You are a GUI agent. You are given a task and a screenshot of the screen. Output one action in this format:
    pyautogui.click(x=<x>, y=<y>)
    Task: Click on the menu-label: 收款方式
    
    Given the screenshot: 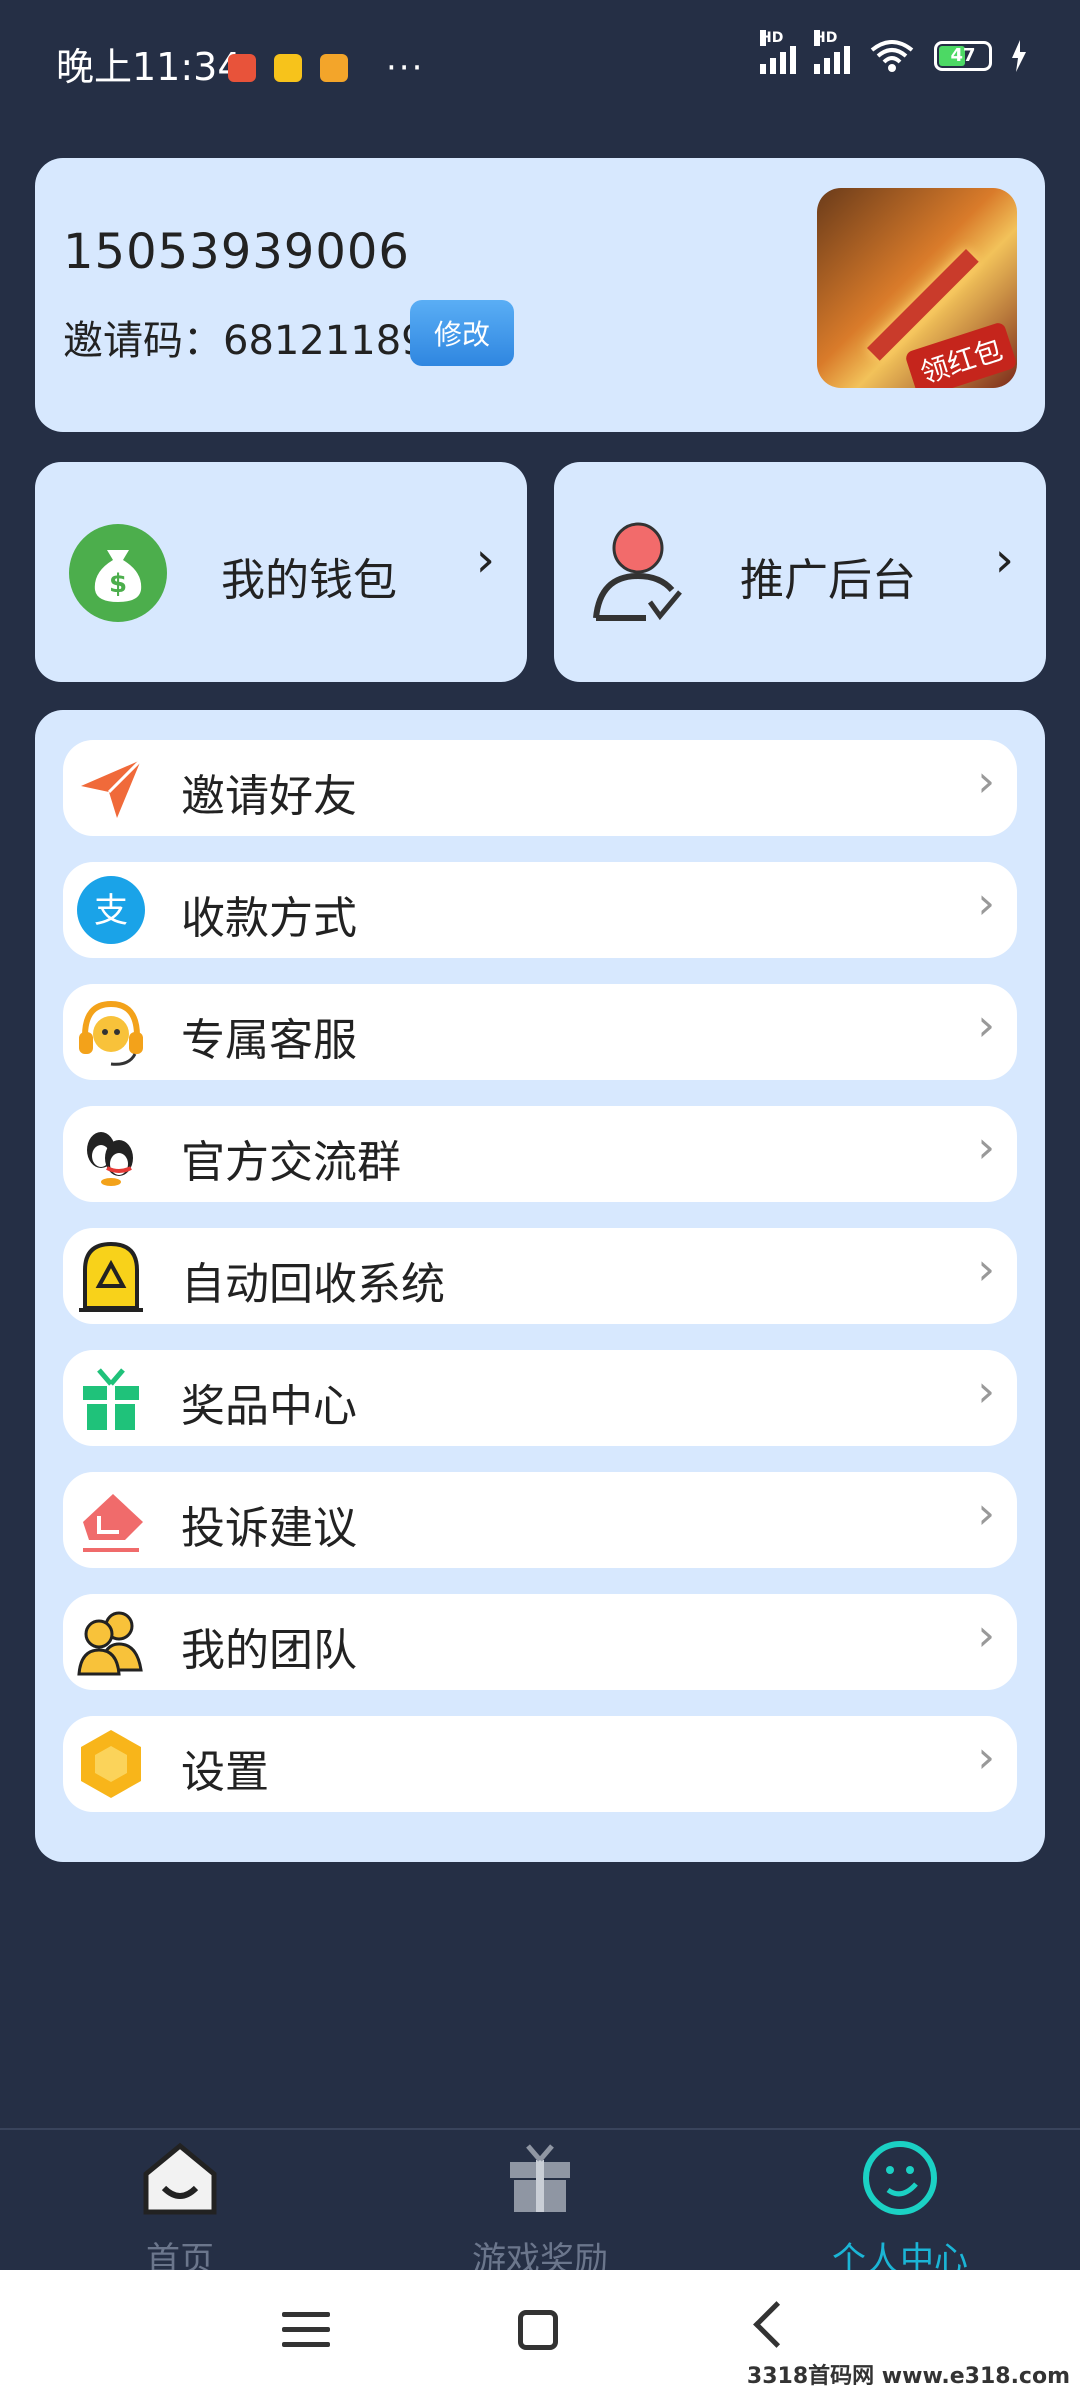 What is the action you would take?
    pyautogui.click(x=269, y=918)
    